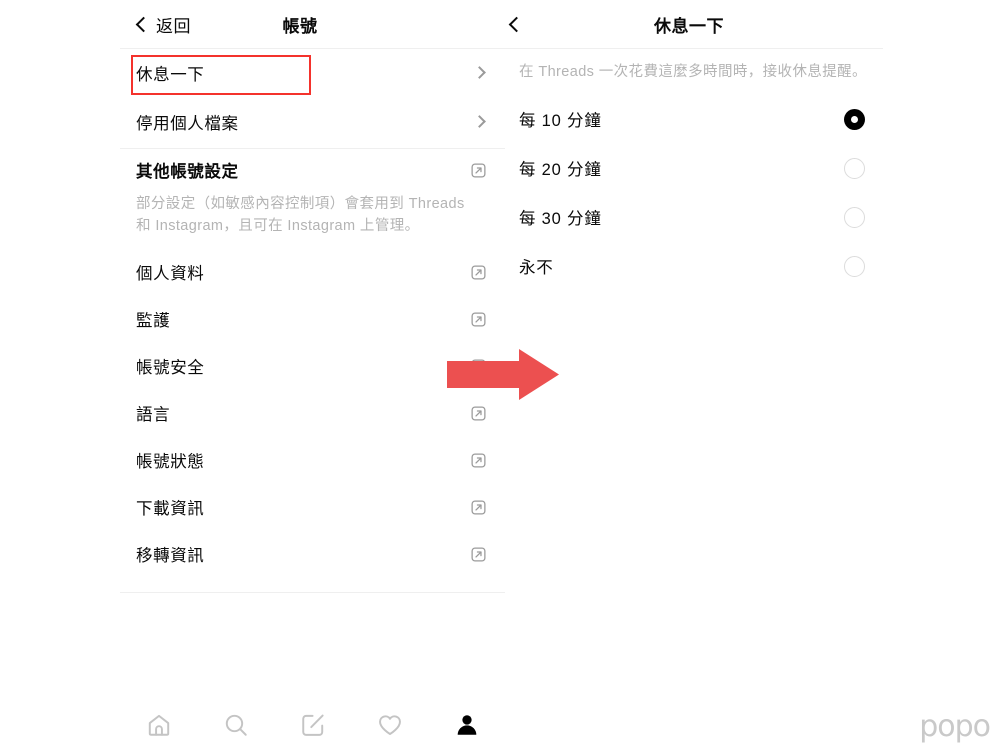 The width and height of the screenshot is (1000, 750). I want to click on page-title: 帳號, so click(300, 26).